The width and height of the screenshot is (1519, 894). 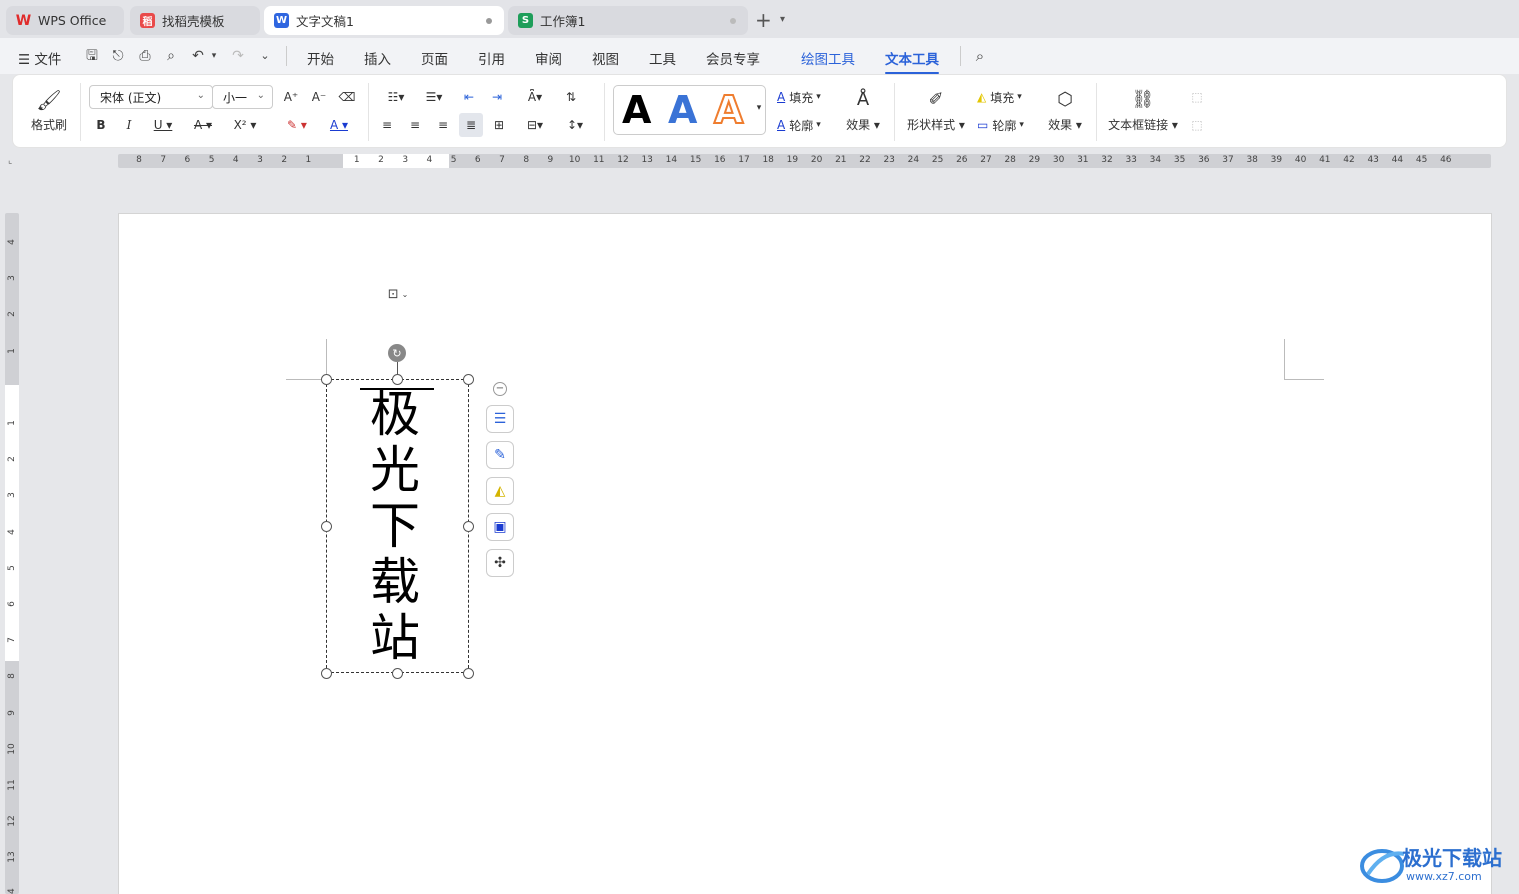 What do you see at coordinates (548, 58) in the screenshot?
I see `menu-review: 审阅` at bounding box center [548, 58].